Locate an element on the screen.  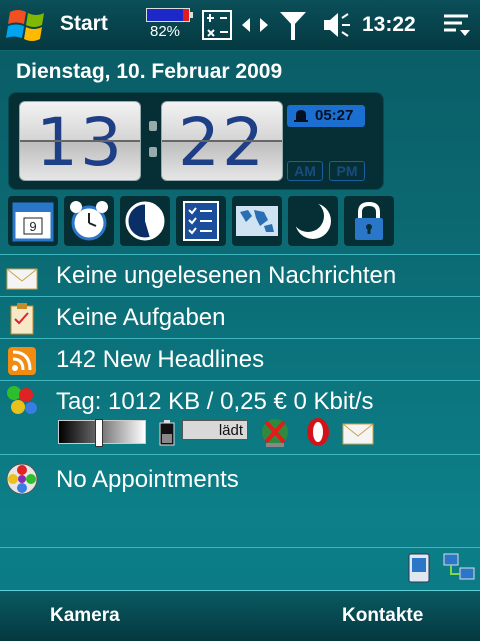
headlines-label: 142 New Headlines is located at coordinates (160, 359).